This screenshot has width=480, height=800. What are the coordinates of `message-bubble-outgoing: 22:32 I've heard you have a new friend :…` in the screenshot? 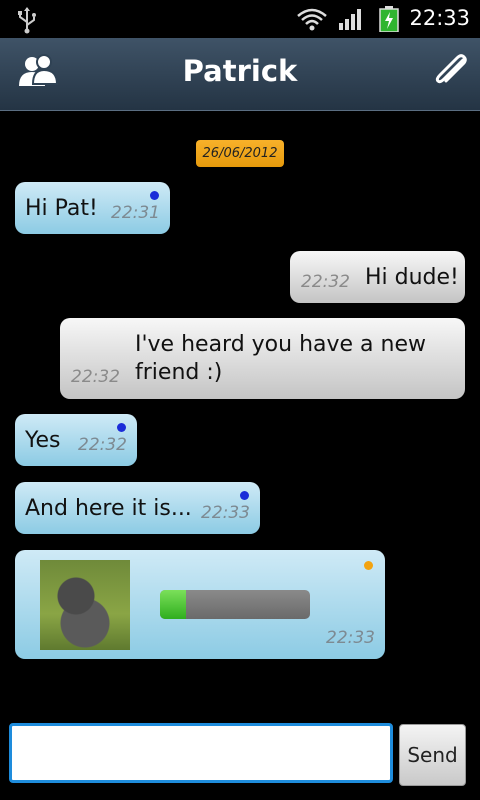 It's located at (262, 358).